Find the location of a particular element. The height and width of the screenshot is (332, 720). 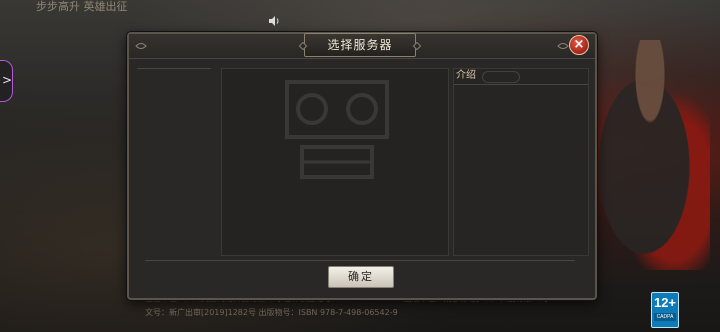

server-emblem-icon is located at coordinates (337, 129).